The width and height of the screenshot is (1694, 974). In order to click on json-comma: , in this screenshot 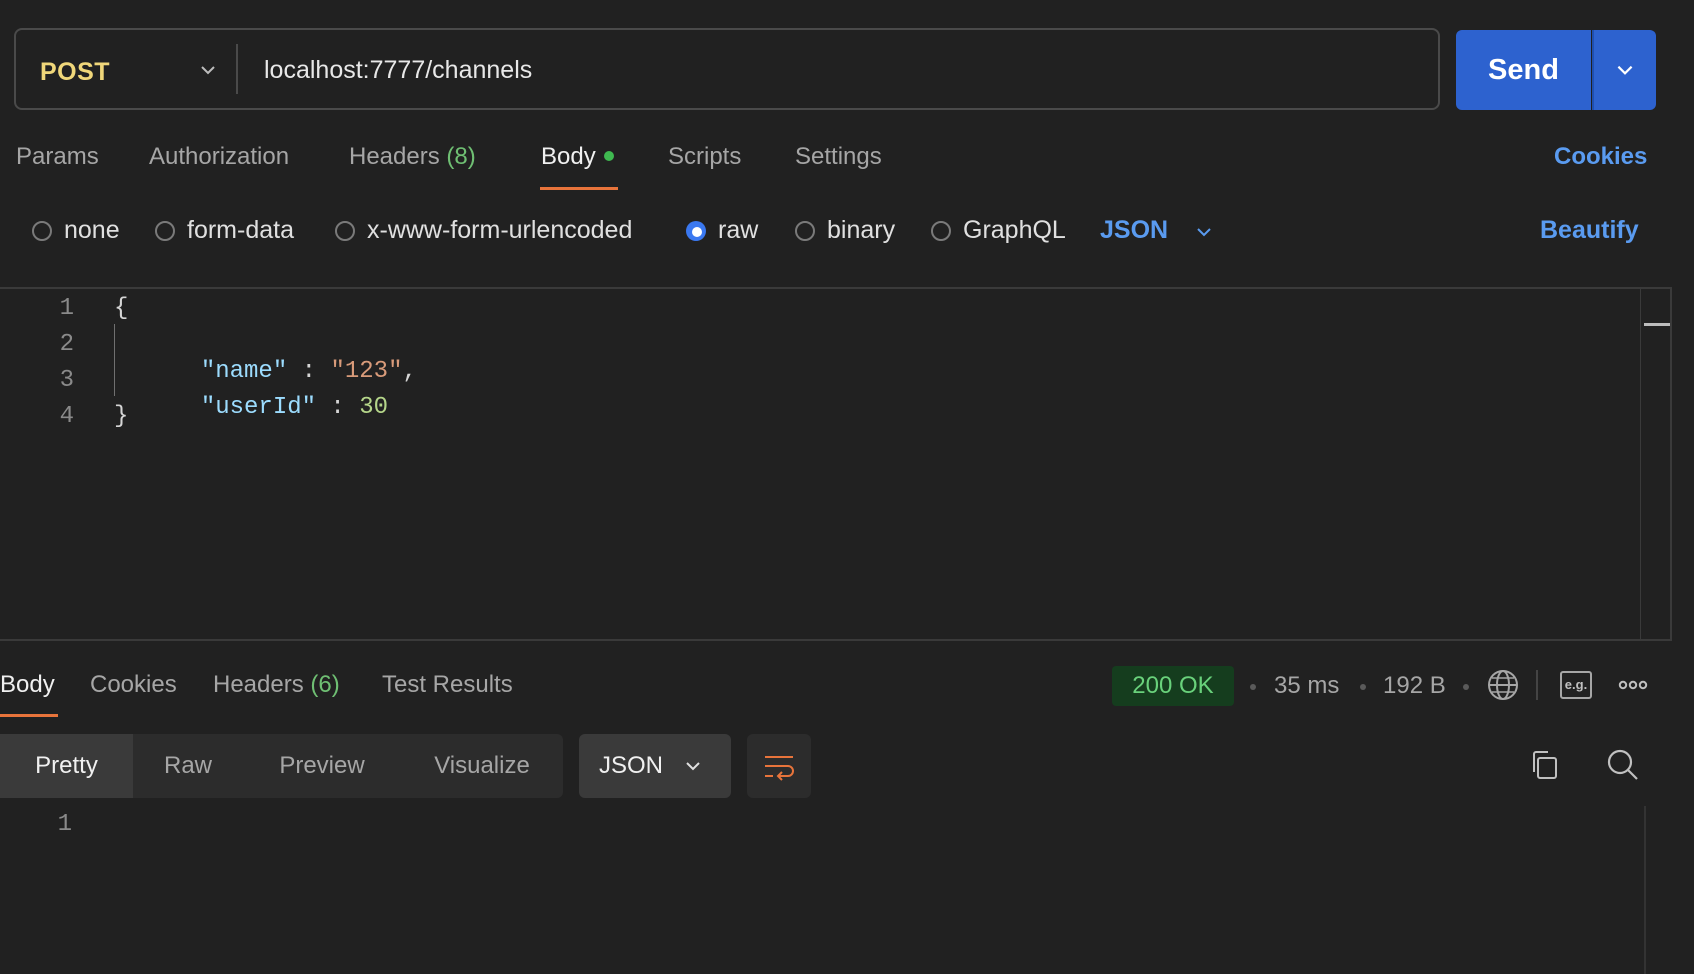, I will do `click(409, 371)`.